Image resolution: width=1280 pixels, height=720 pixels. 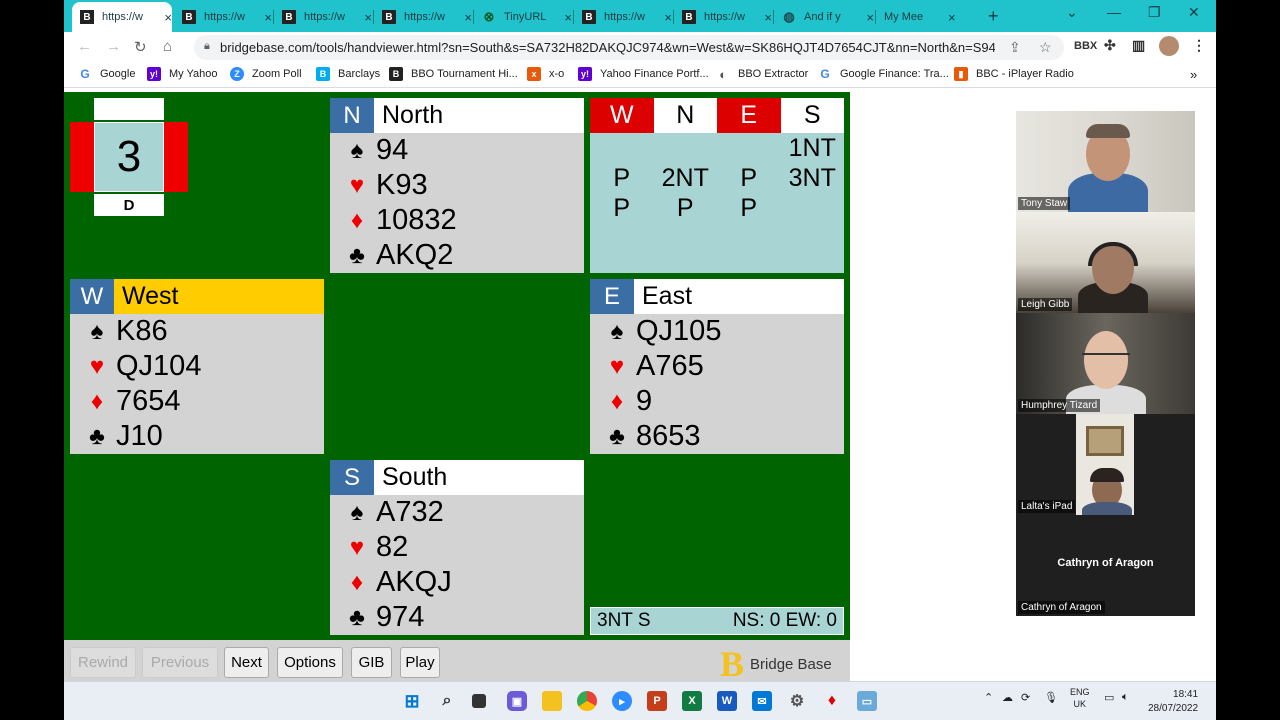 What do you see at coordinates (106, 74) in the screenshot?
I see `bookmark-google: G Google` at bounding box center [106, 74].